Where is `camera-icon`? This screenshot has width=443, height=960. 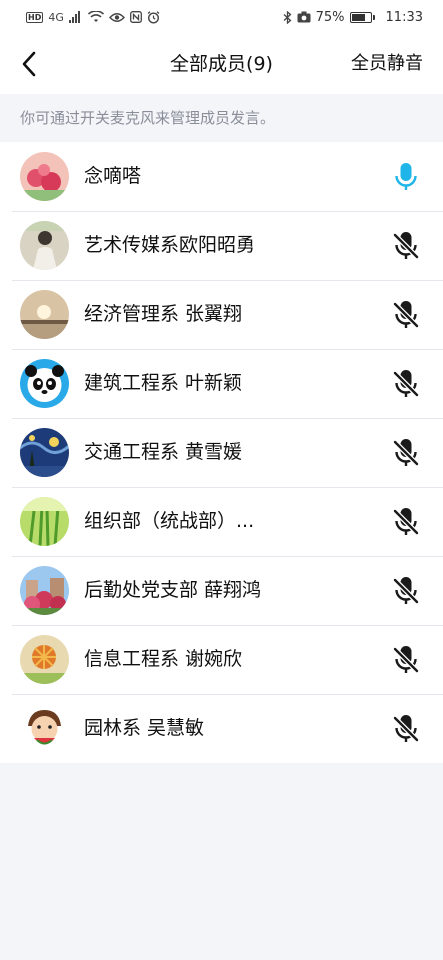
camera-icon is located at coordinates (304, 17).